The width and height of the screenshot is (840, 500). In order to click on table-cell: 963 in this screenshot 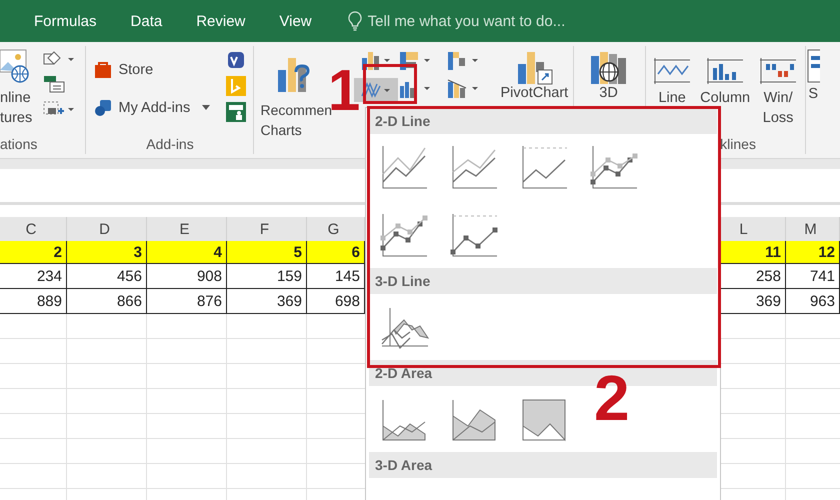, I will do `click(813, 301)`.